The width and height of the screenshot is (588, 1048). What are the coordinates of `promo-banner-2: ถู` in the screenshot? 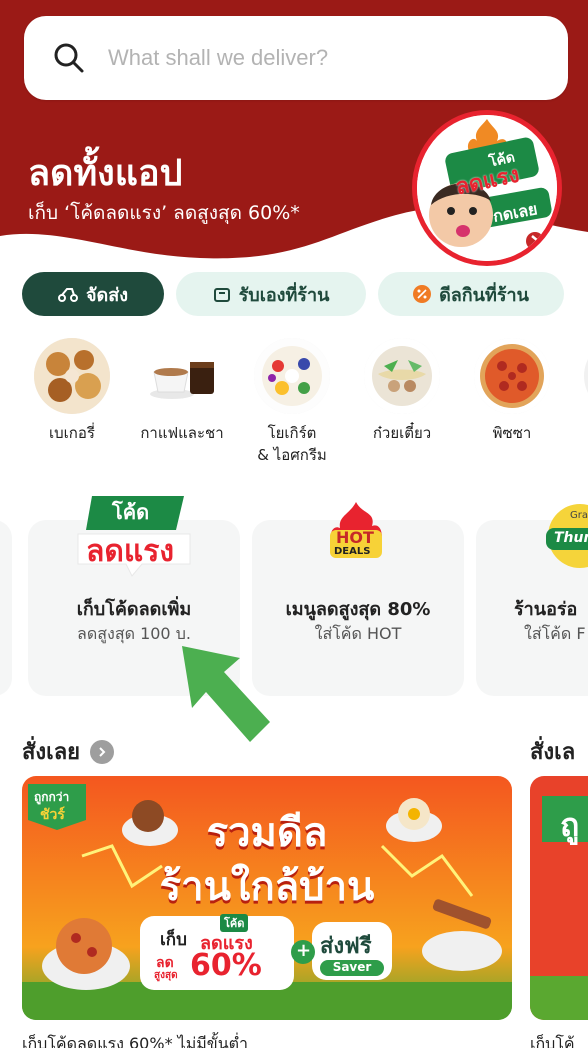 It's located at (559, 898).